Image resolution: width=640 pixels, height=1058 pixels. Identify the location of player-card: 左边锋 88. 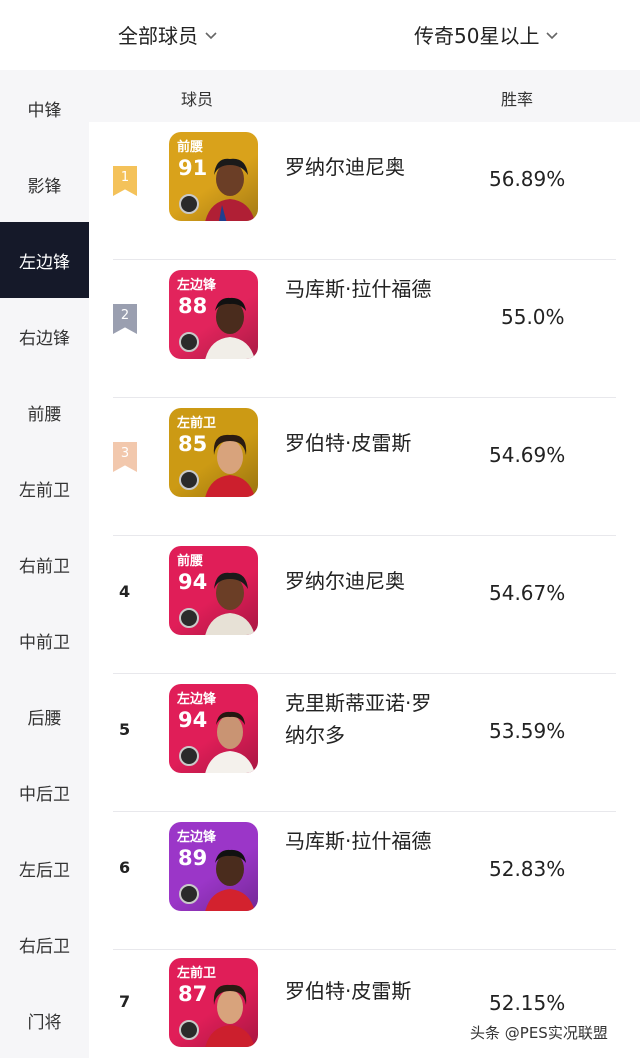
(213, 314).